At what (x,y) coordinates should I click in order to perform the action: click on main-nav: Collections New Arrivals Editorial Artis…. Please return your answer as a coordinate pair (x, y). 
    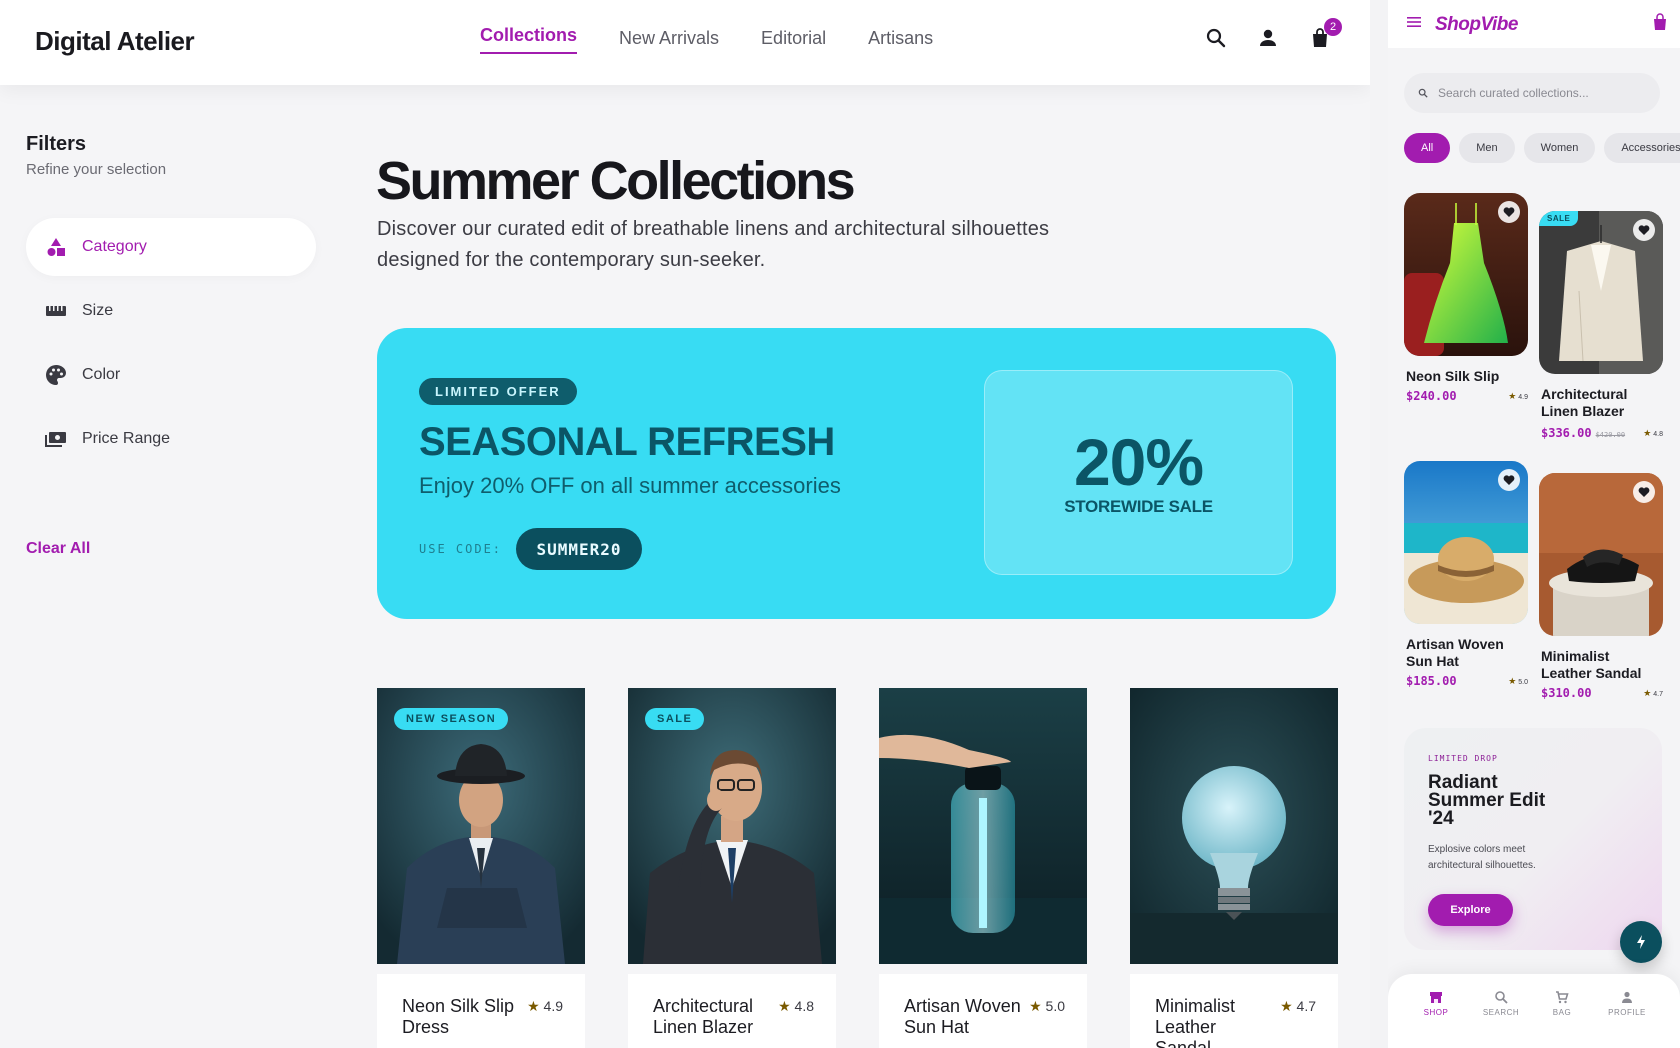
    Looking at the image, I should click on (706, 41).